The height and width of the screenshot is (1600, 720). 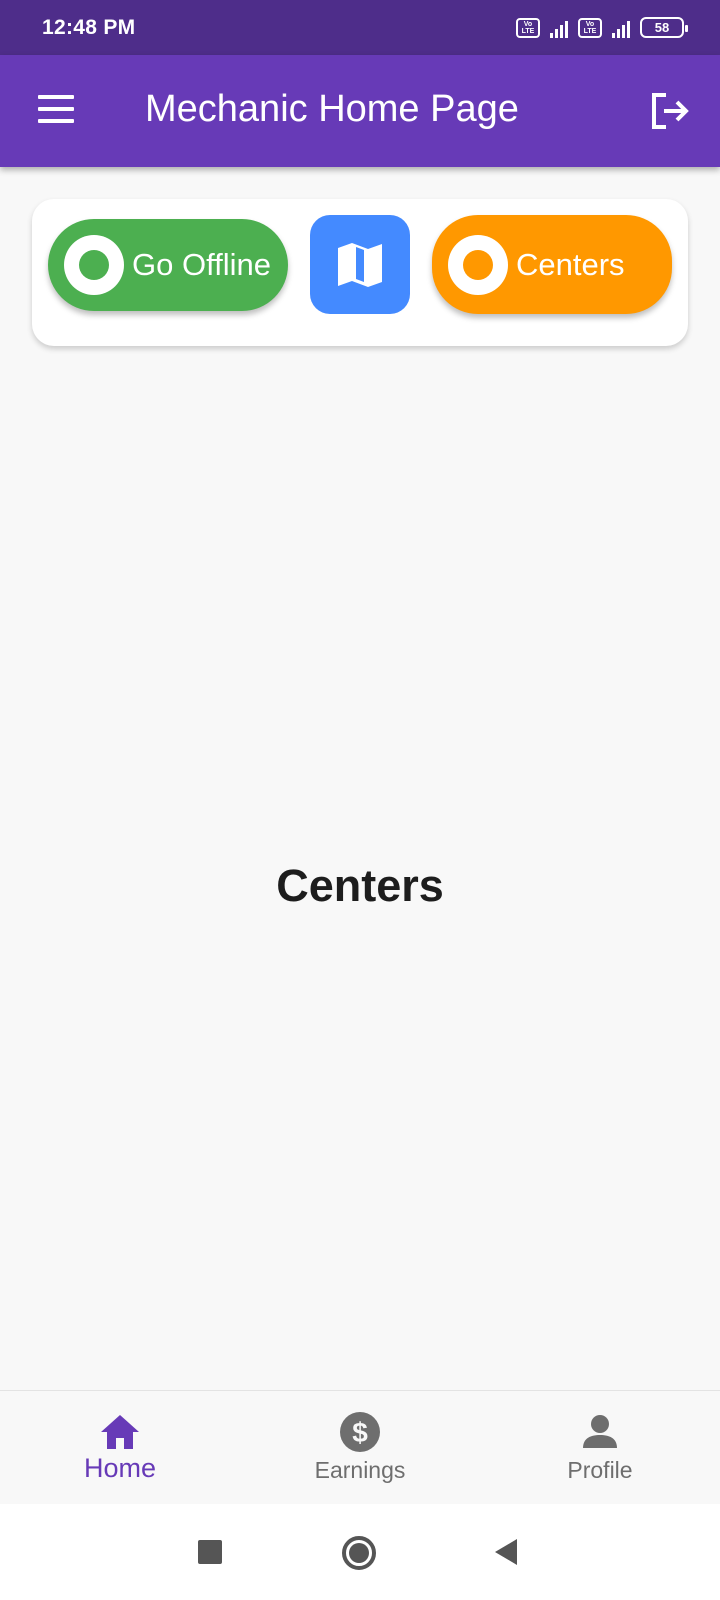 I want to click on offline-status-ring-icon, so click(x=94, y=265).